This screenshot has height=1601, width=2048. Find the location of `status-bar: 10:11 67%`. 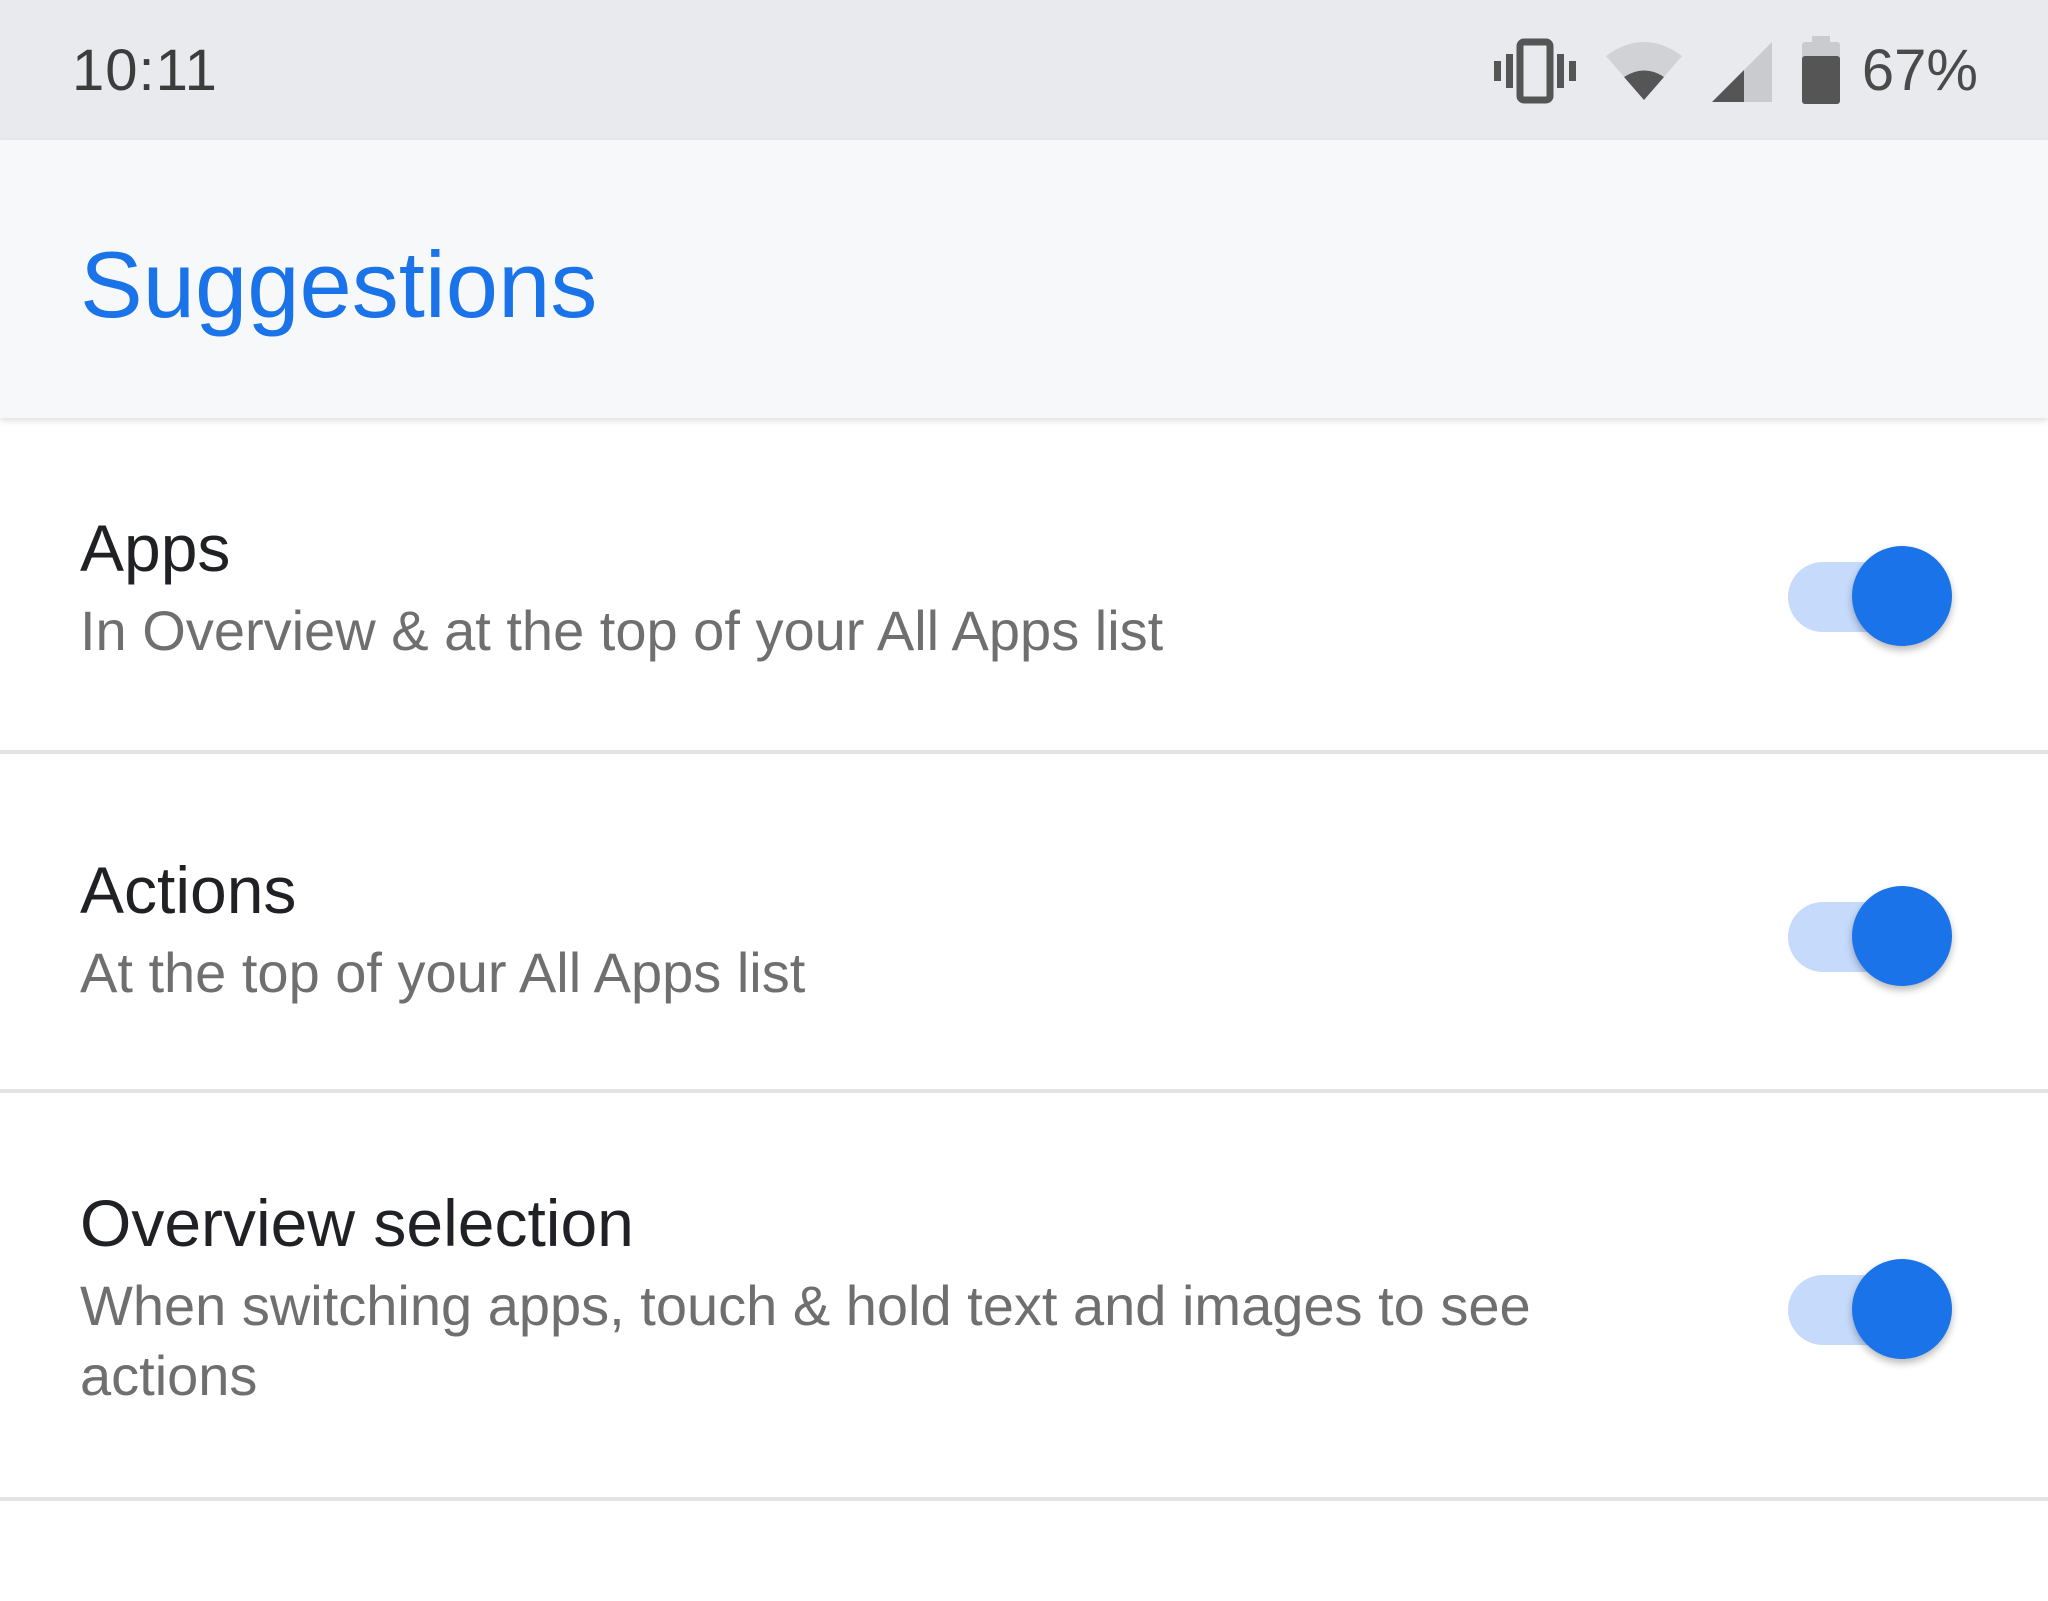

status-bar: 10:11 67% is located at coordinates (1024, 70).